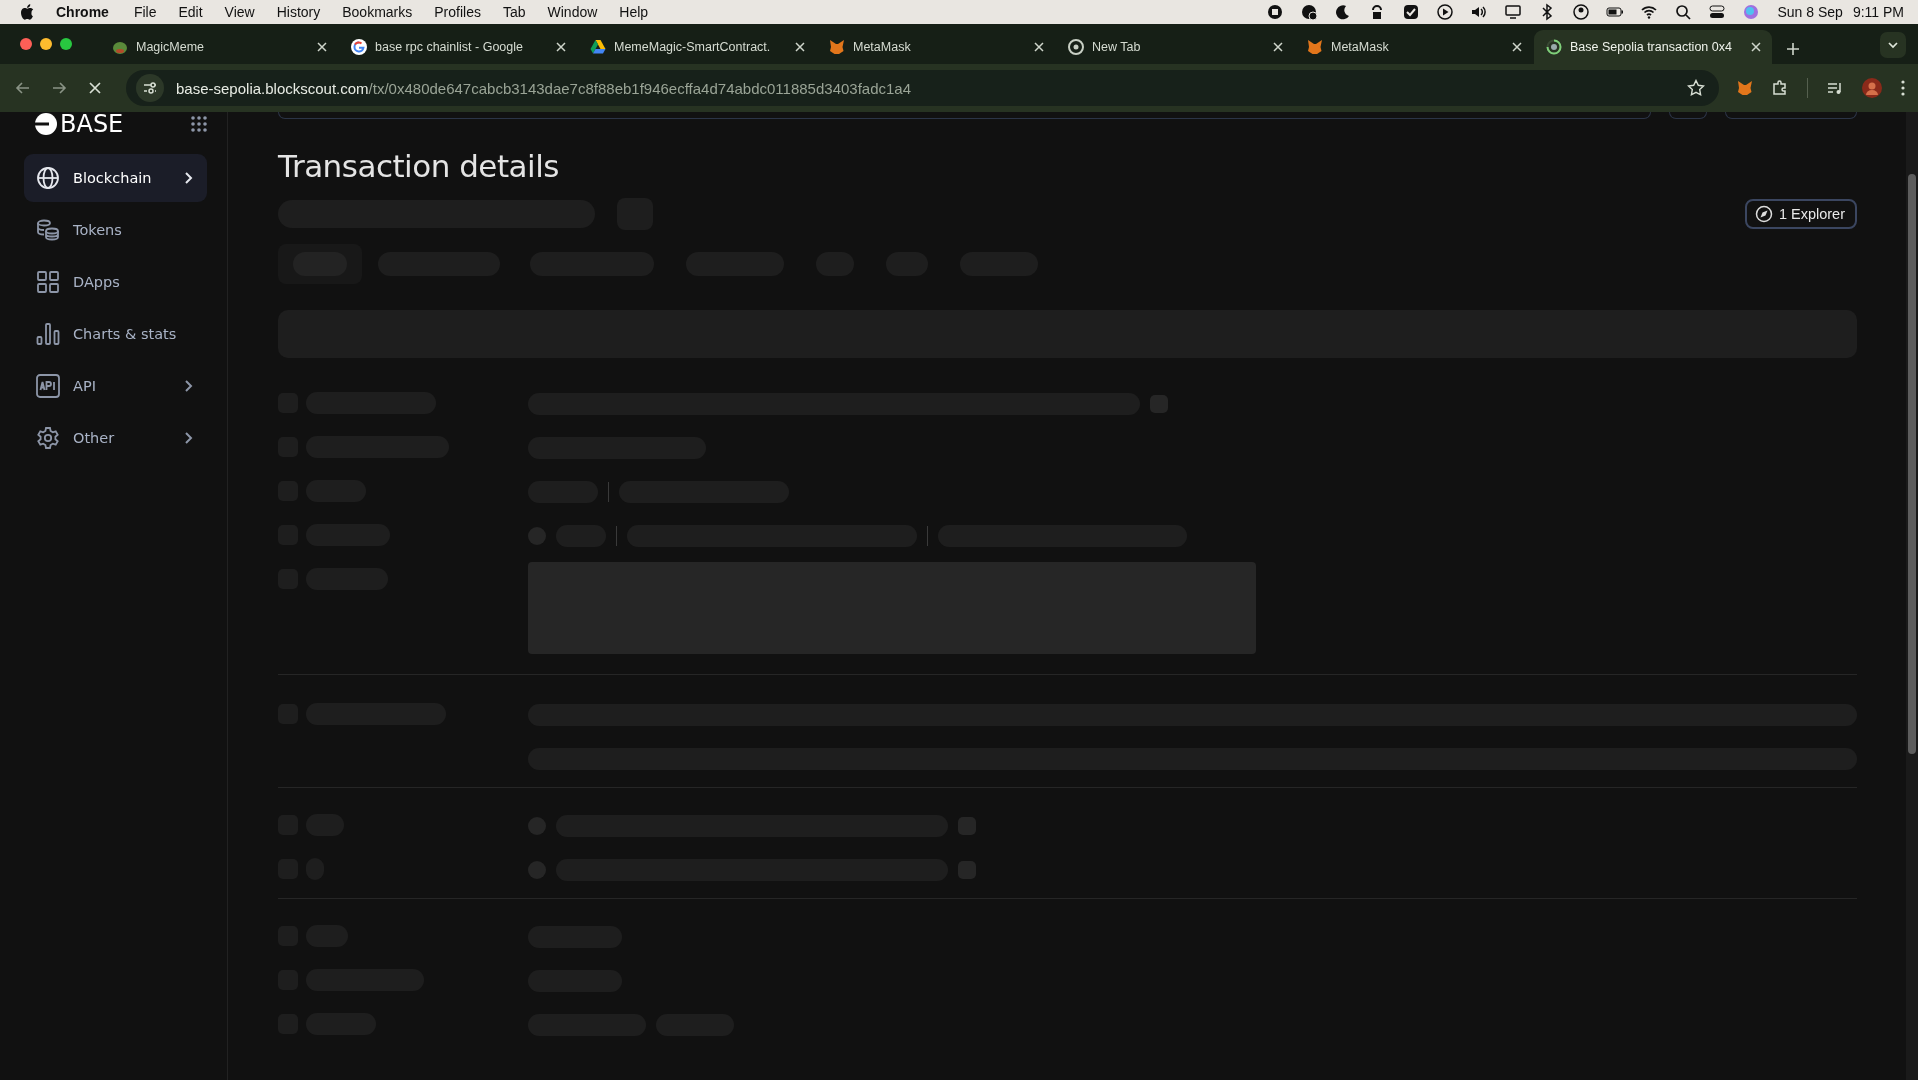 Image resolution: width=1918 pixels, height=1080 pixels. I want to click on menu-item: Profiles, so click(457, 12).